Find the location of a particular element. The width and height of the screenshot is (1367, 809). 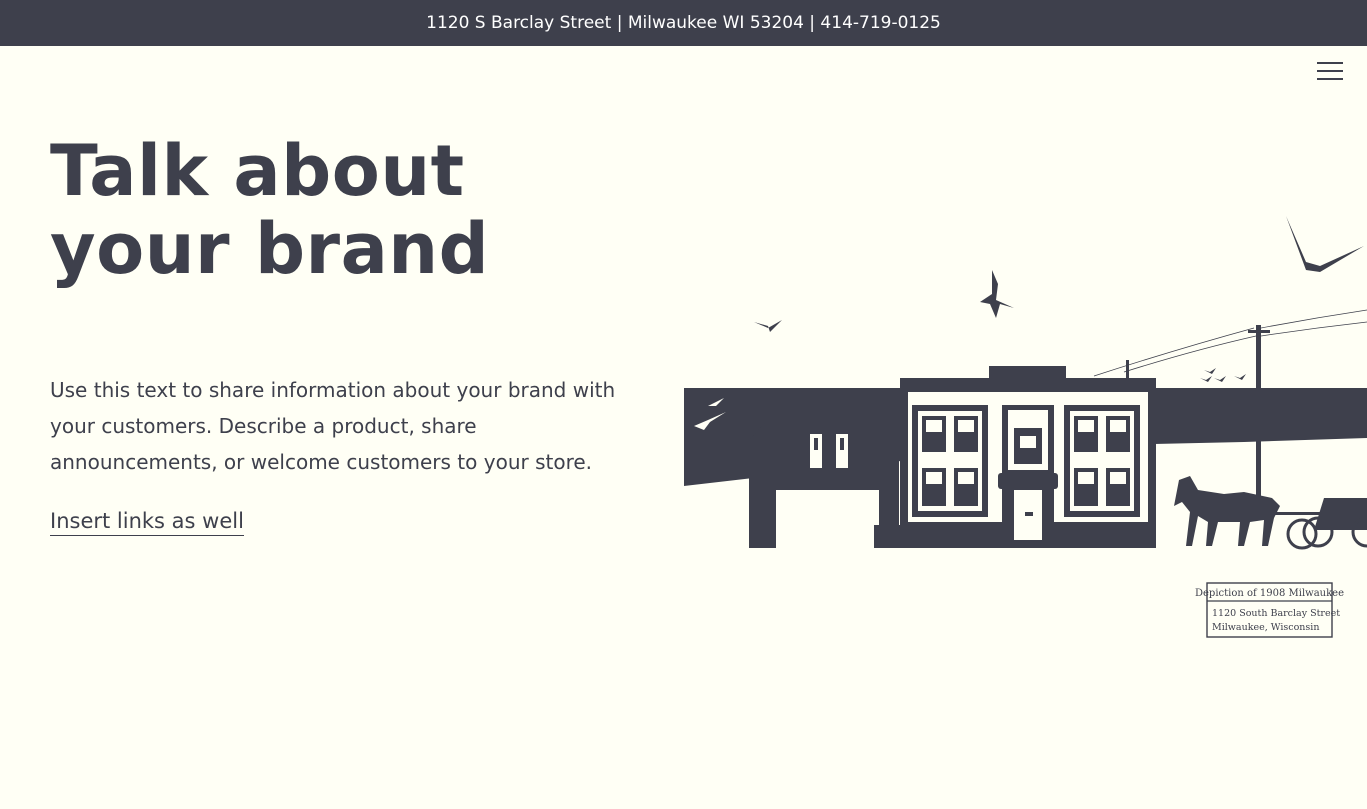

horse-and-carriage is located at coordinates (1270, 513).